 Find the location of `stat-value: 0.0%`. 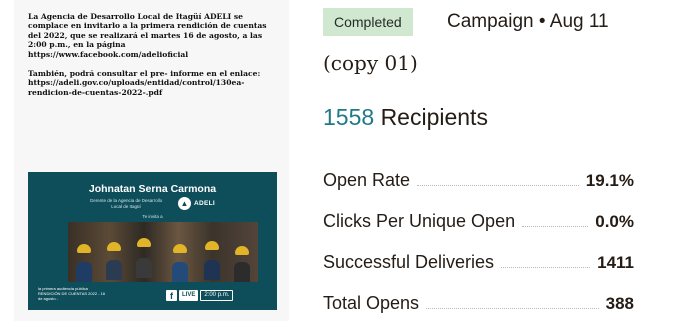

stat-value: 0.0% is located at coordinates (614, 221).